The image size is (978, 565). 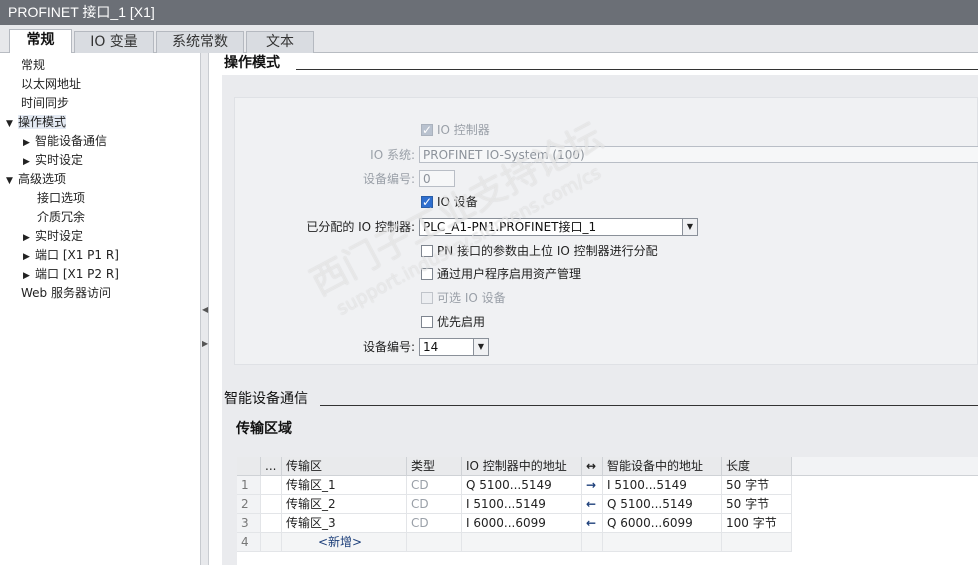 I want to click on pn-params-option: PN 接口的参数由上位 IO 控制器进行分配, so click(x=539, y=251).